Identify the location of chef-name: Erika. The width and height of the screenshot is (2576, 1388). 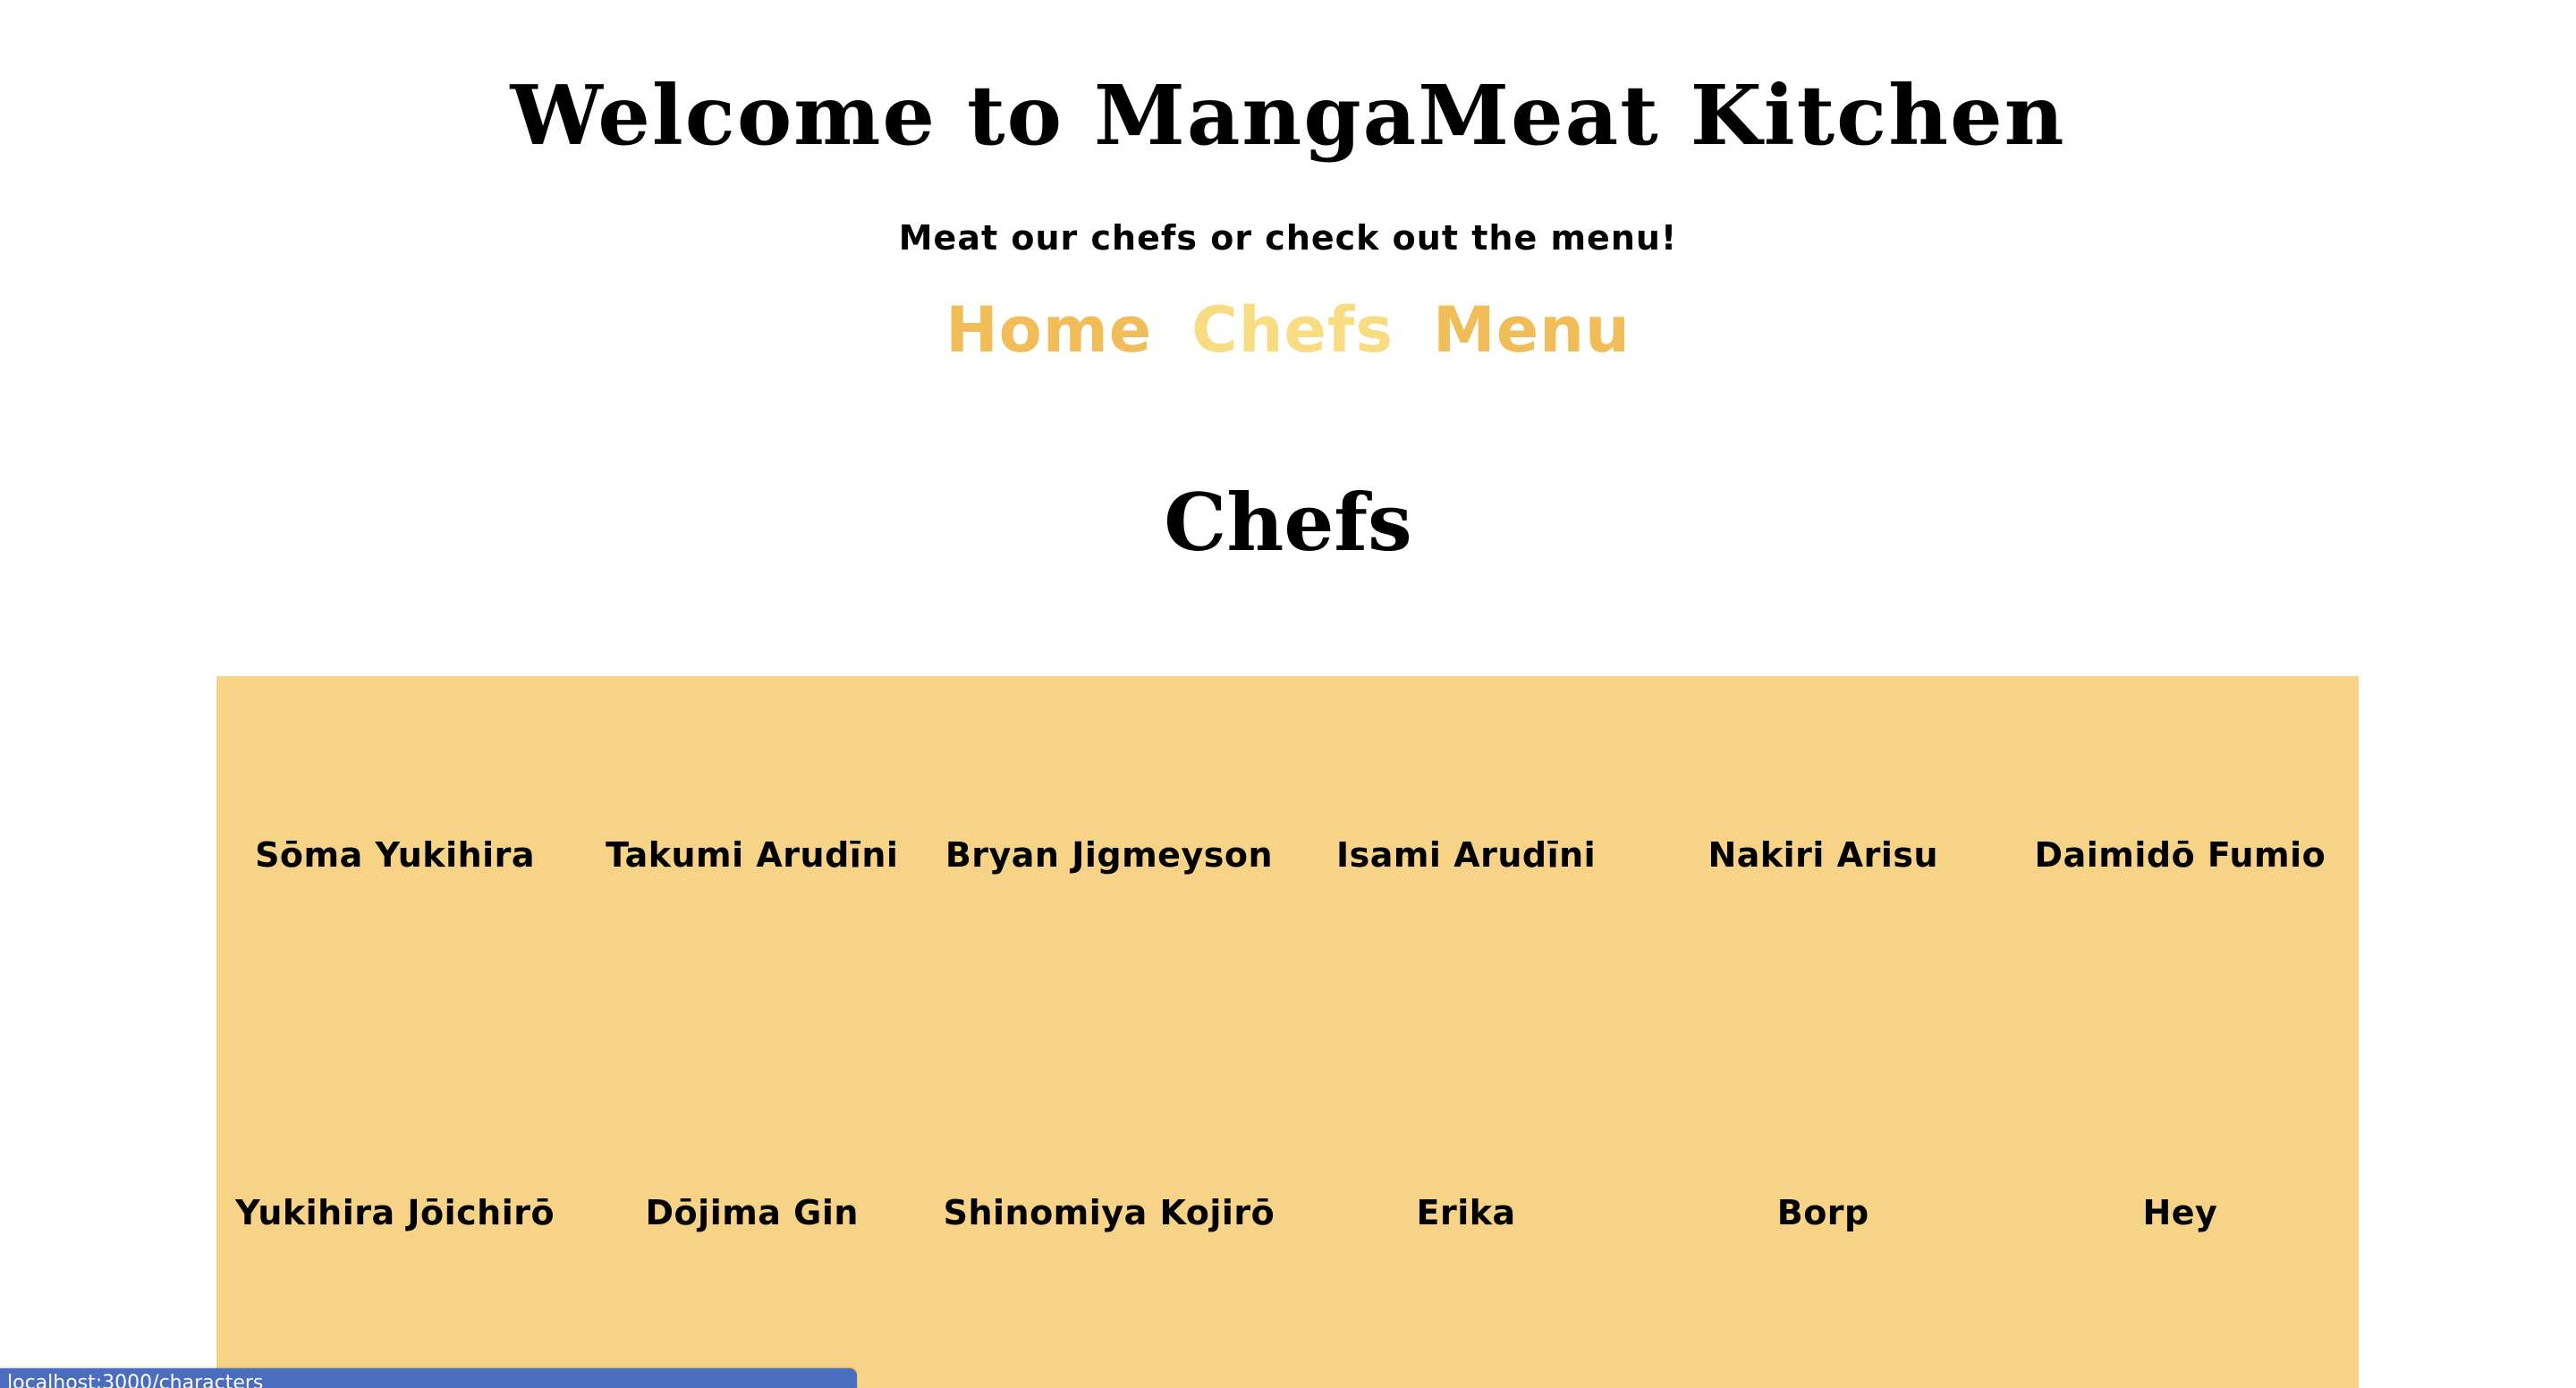
(1466, 1213).